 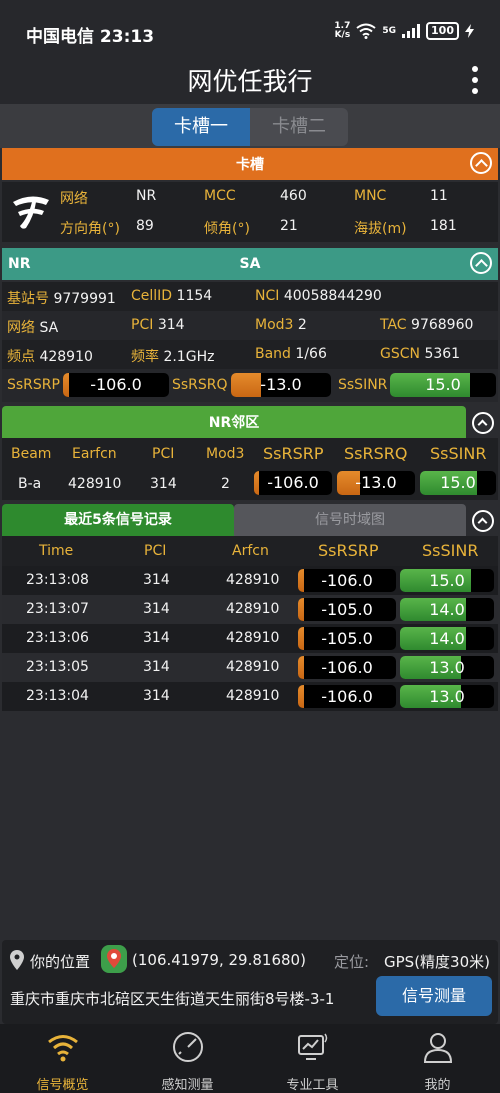 I want to click on bottom-nav: 信号概览 感知测量 专业工具 我的, so click(x=250, y=1058).